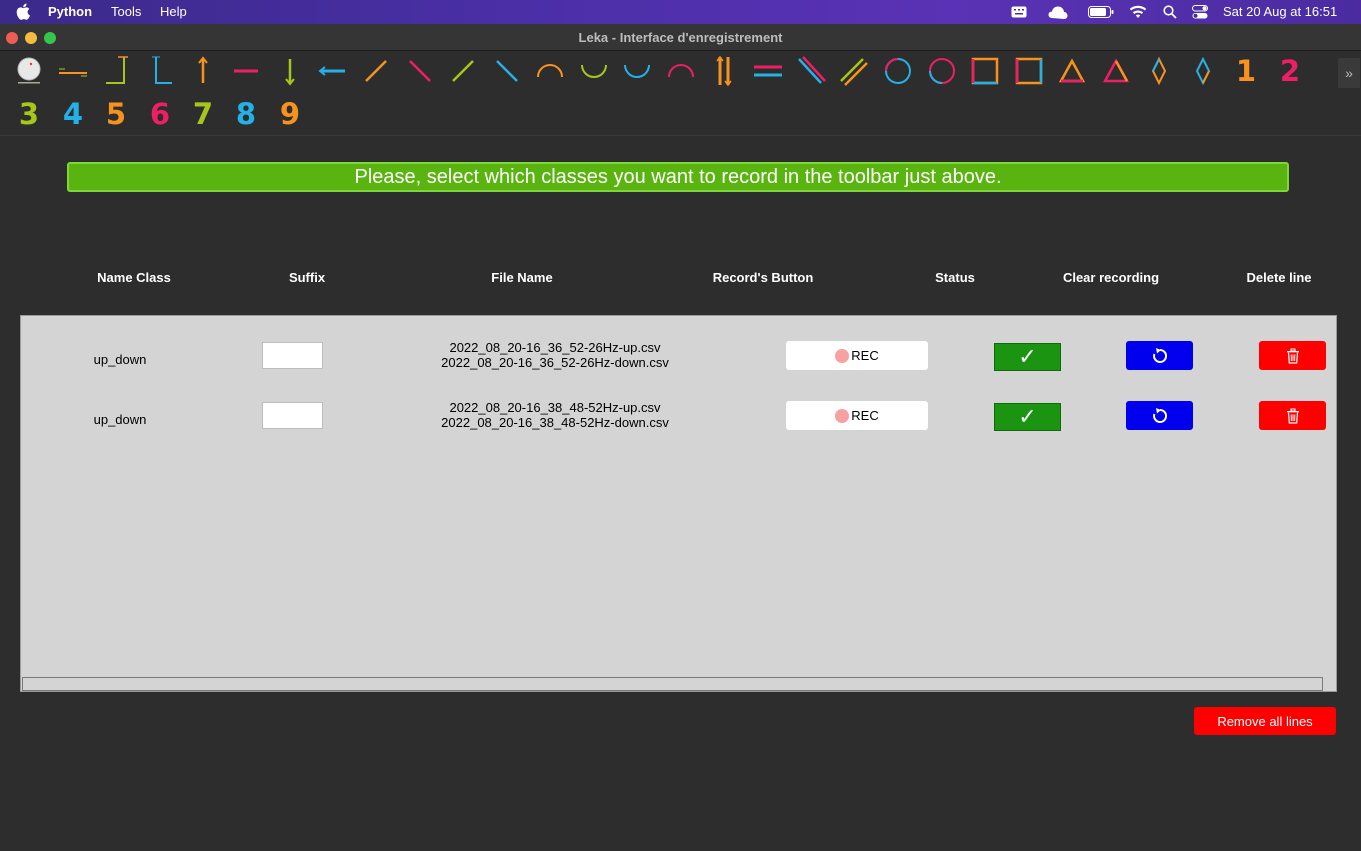 Image resolution: width=1361 pixels, height=851 pixels. I want to click on digit-9-button: 9, so click(290, 114).